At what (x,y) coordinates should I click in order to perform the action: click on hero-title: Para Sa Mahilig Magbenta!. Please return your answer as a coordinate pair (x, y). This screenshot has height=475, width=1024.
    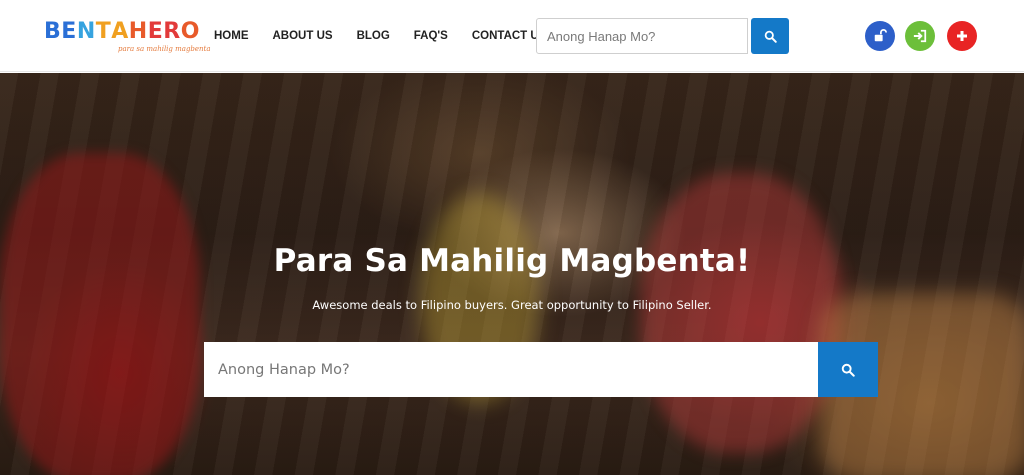
    Looking at the image, I should click on (512, 261).